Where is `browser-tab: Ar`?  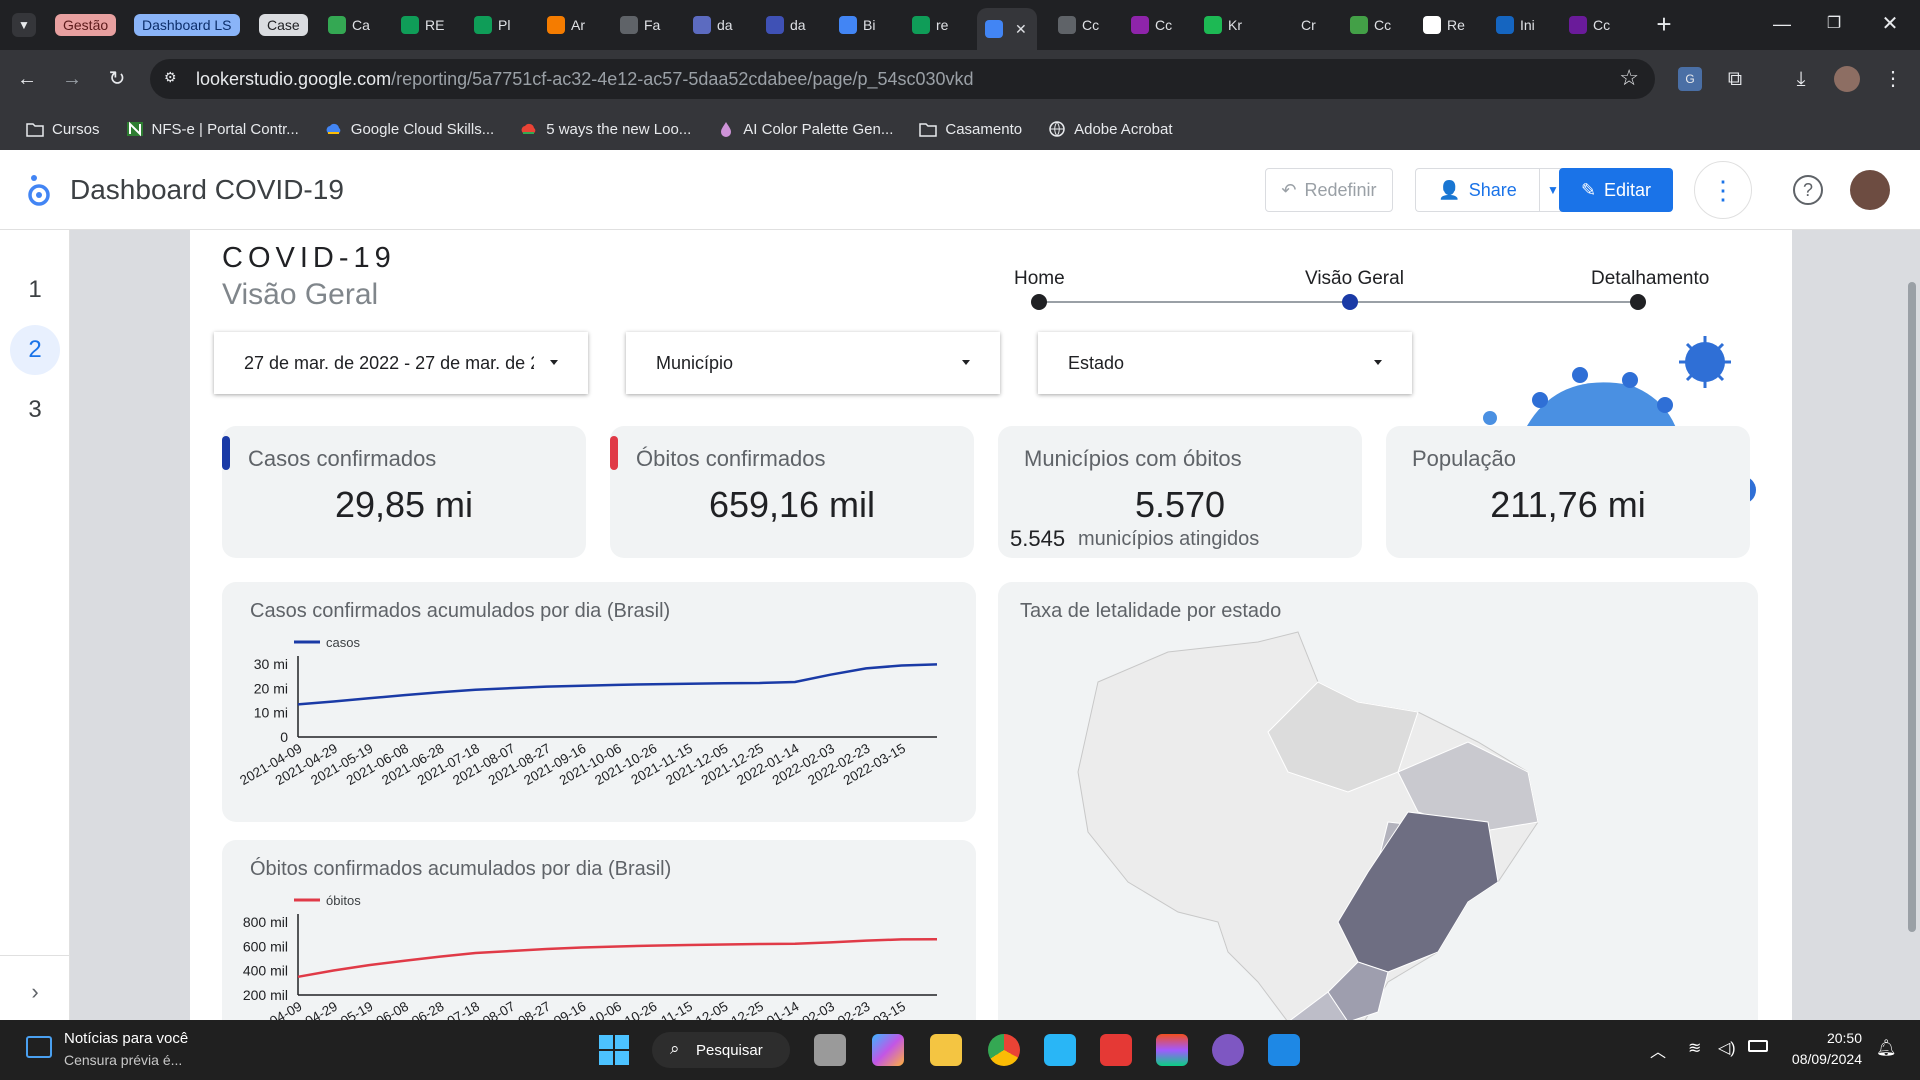
browser-tab: Ar is located at coordinates (569, 25).